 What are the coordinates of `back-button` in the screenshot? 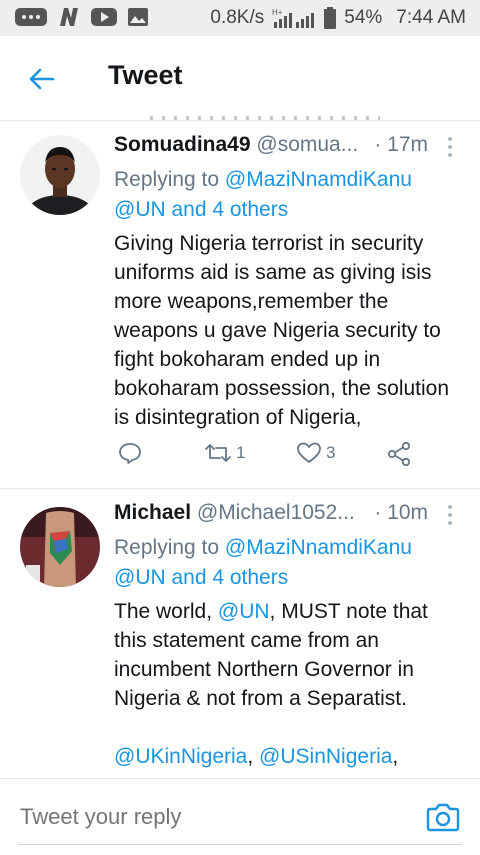 It's located at (42, 79).